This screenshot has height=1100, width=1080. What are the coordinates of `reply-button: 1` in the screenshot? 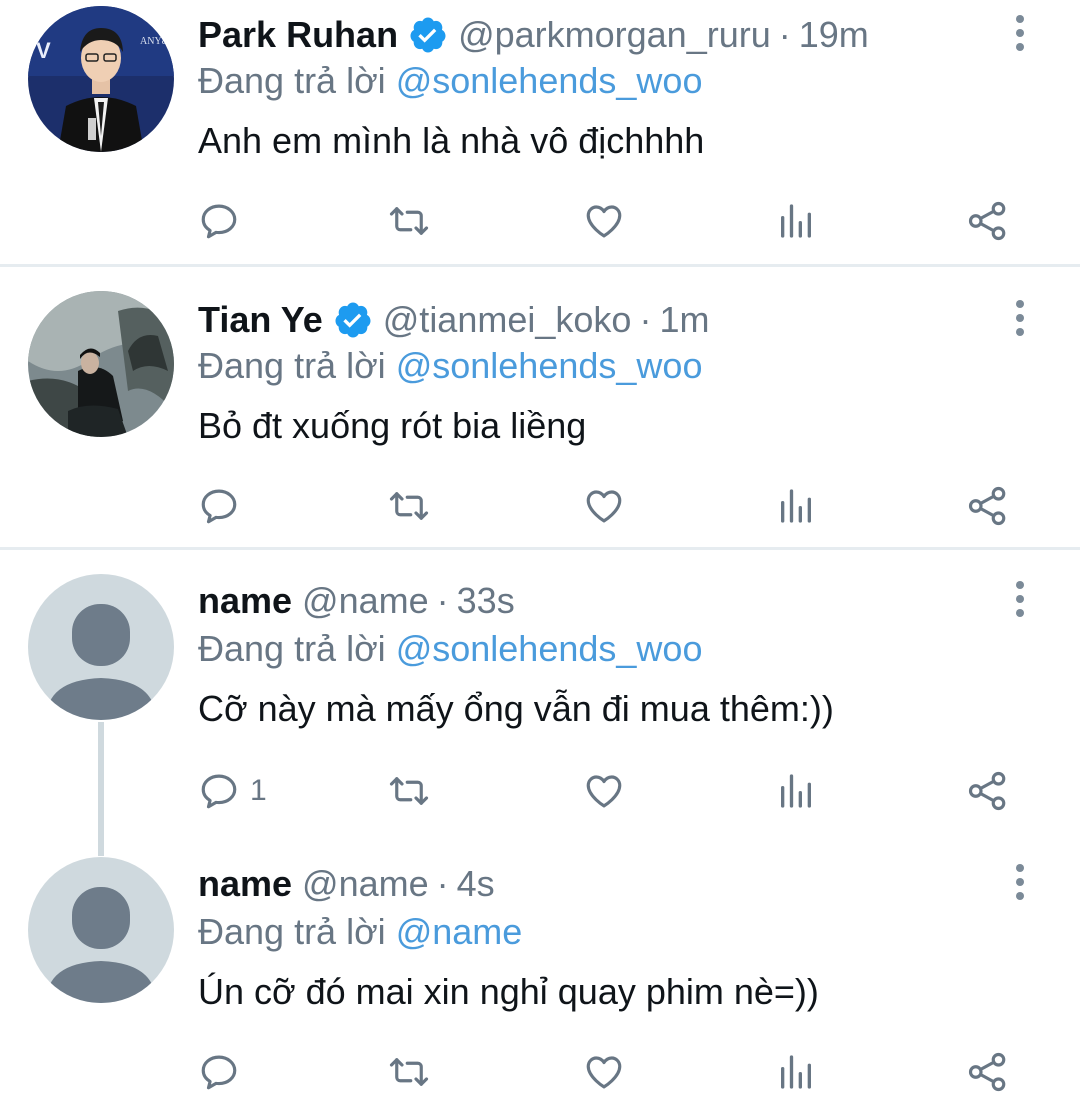 It's located at (232, 791).